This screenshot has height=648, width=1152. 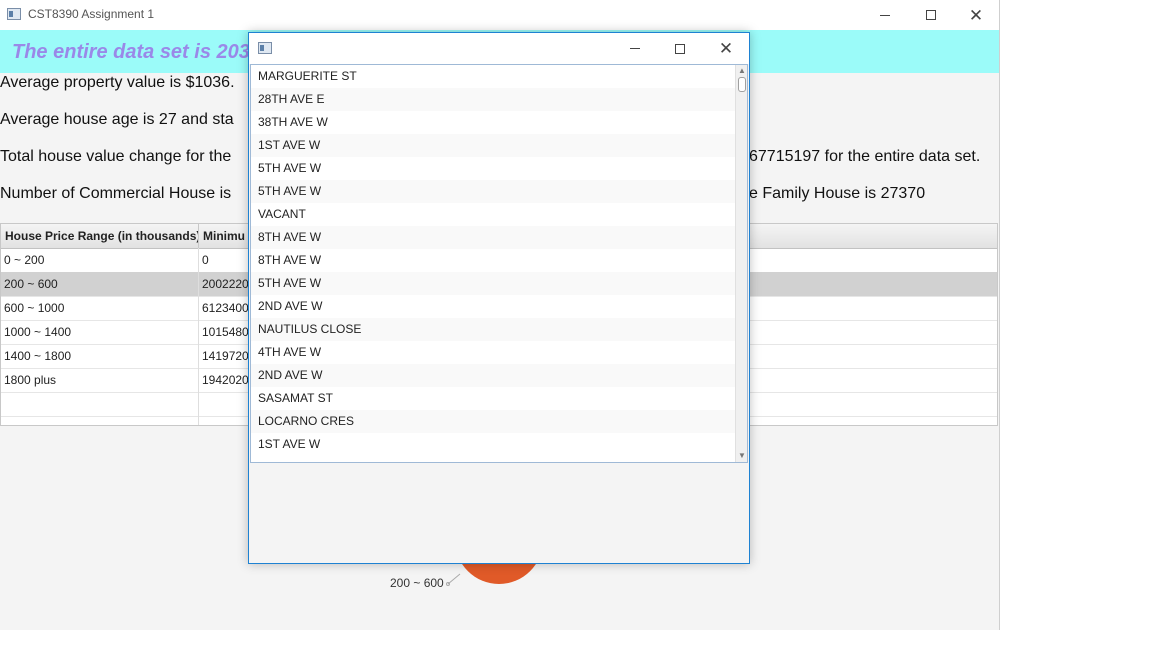 What do you see at coordinates (499, 48) in the screenshot?
I see `dialog-titlebar: ✕` at bounding box center [499, 48].